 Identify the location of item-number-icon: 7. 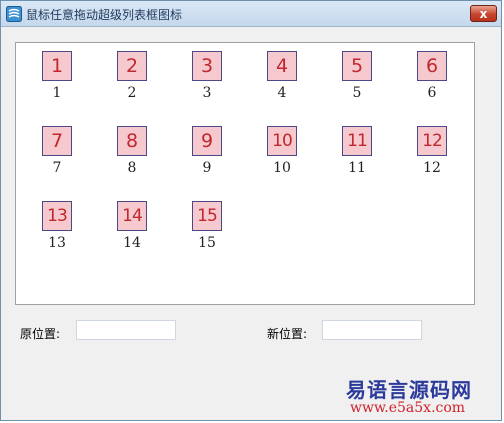
(57, 141).